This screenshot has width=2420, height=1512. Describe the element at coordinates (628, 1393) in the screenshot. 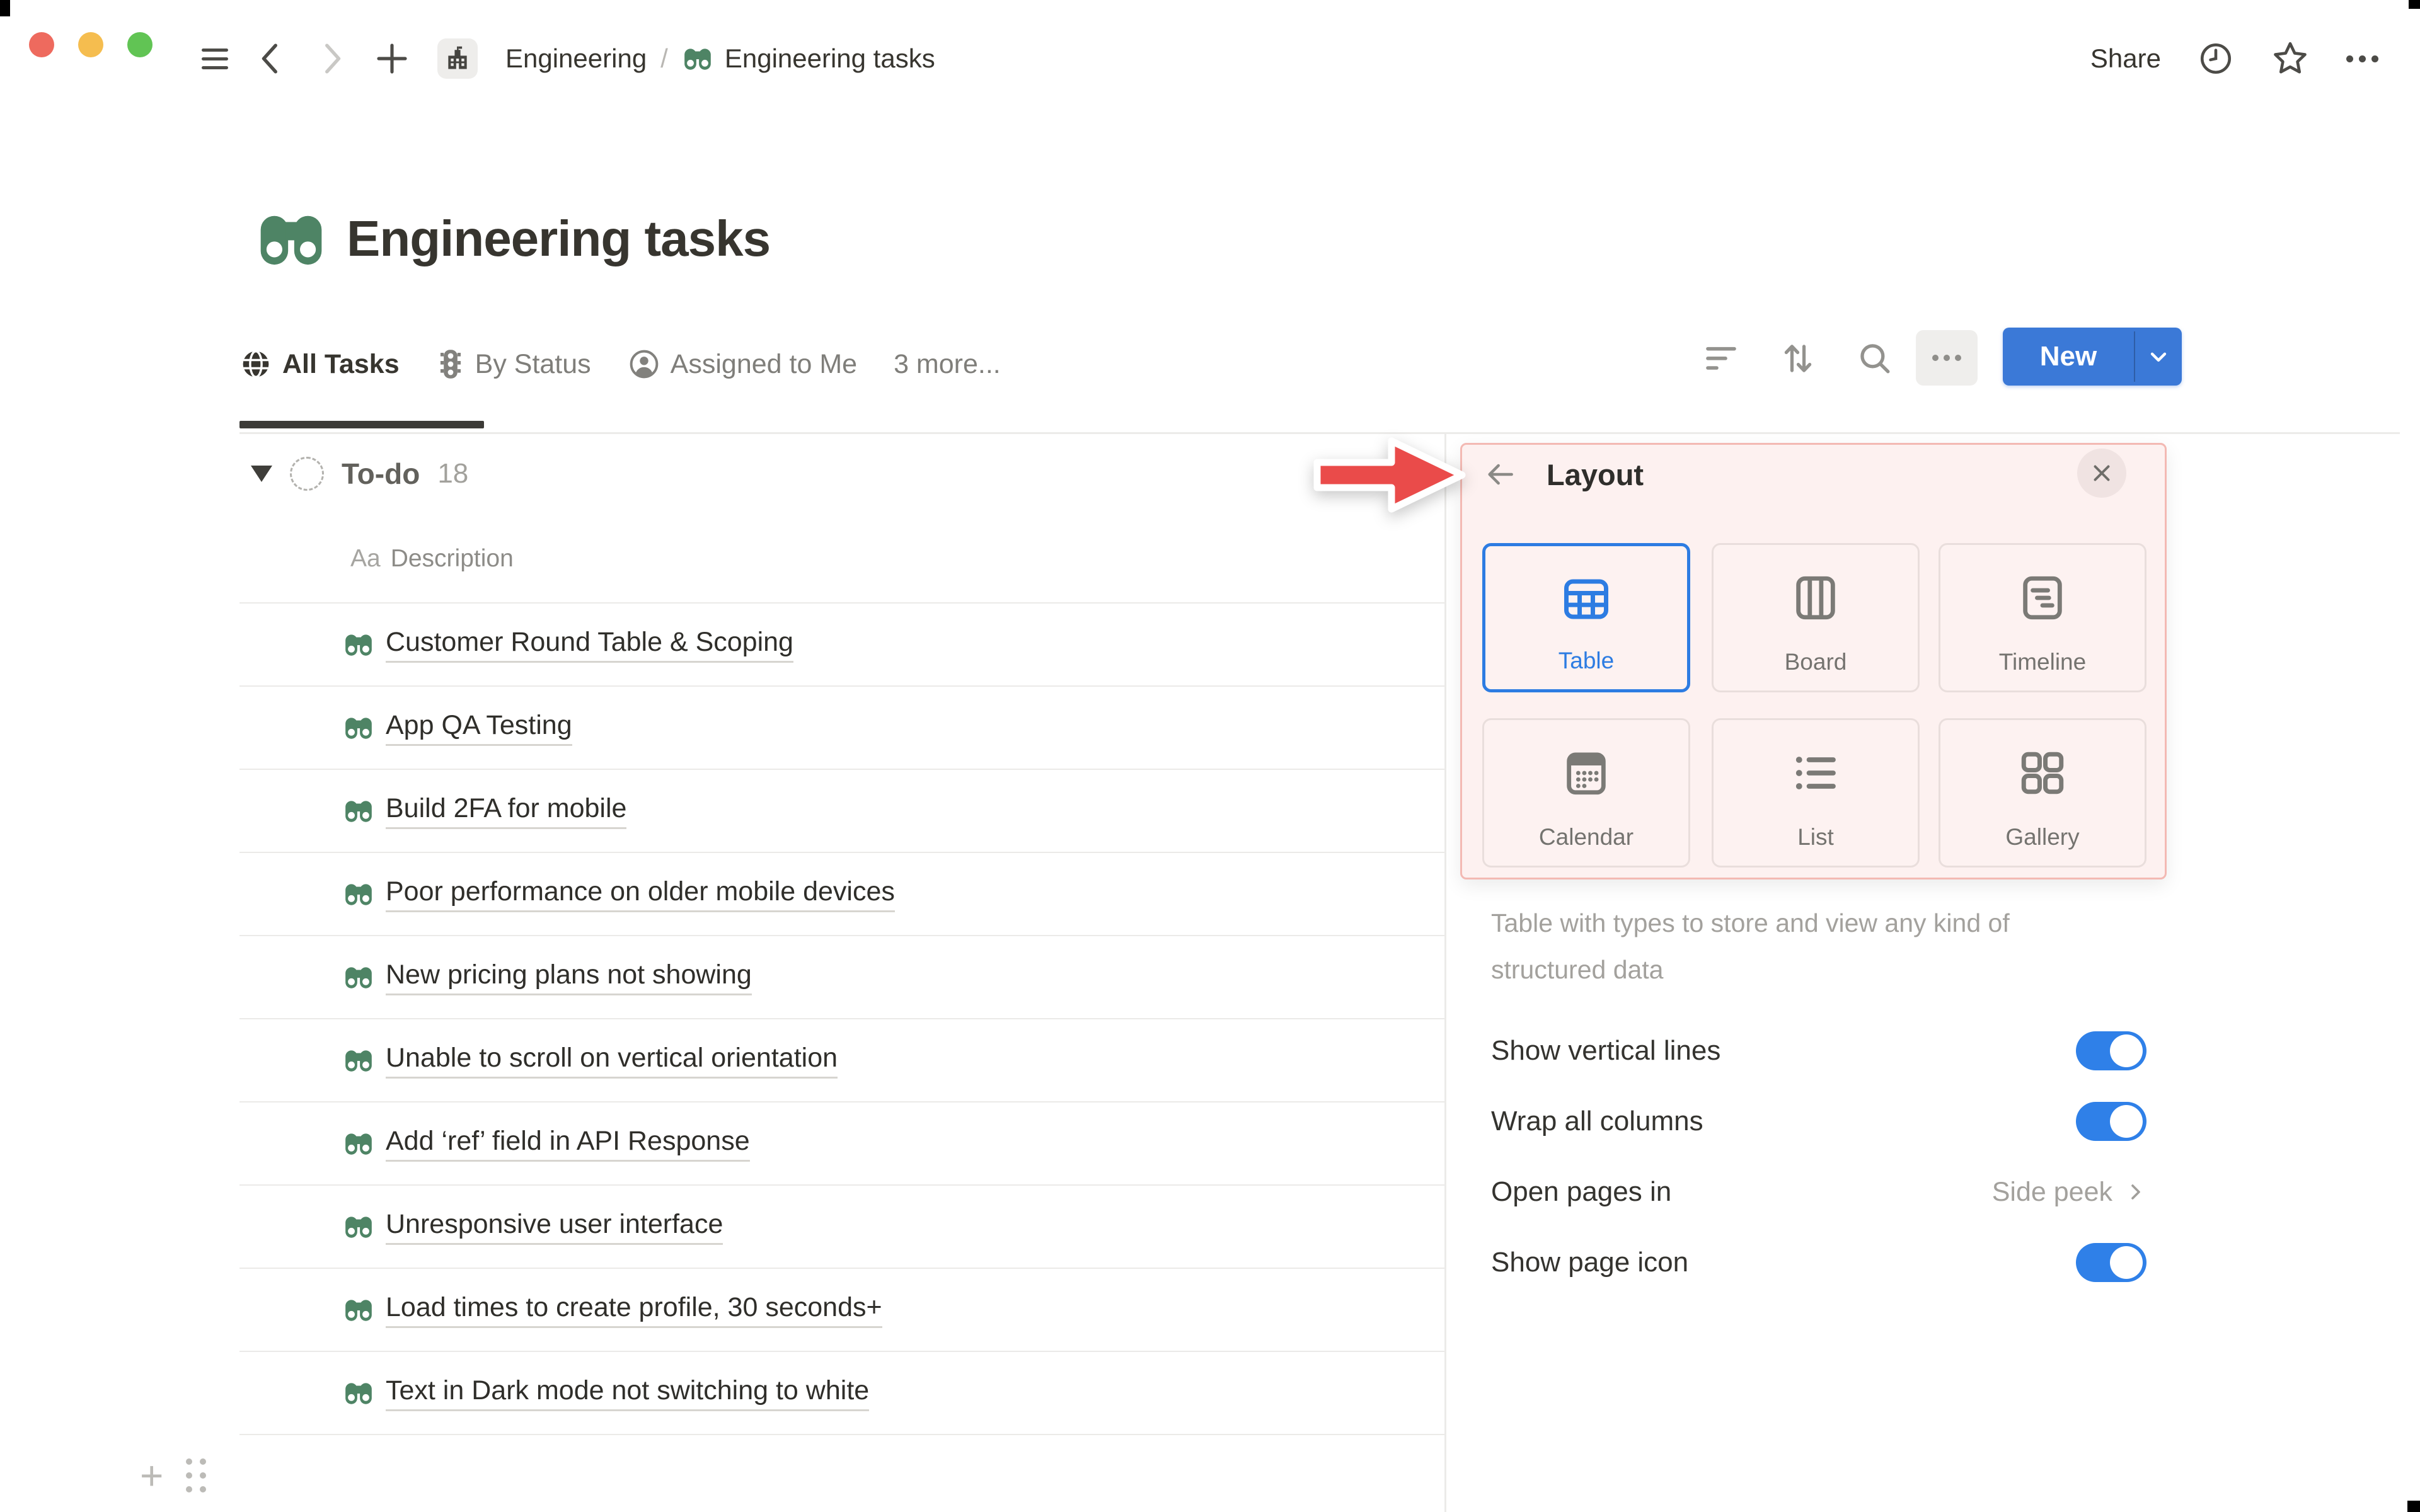

I see `task-title: Text in Dark mode not switching to white` at that location.